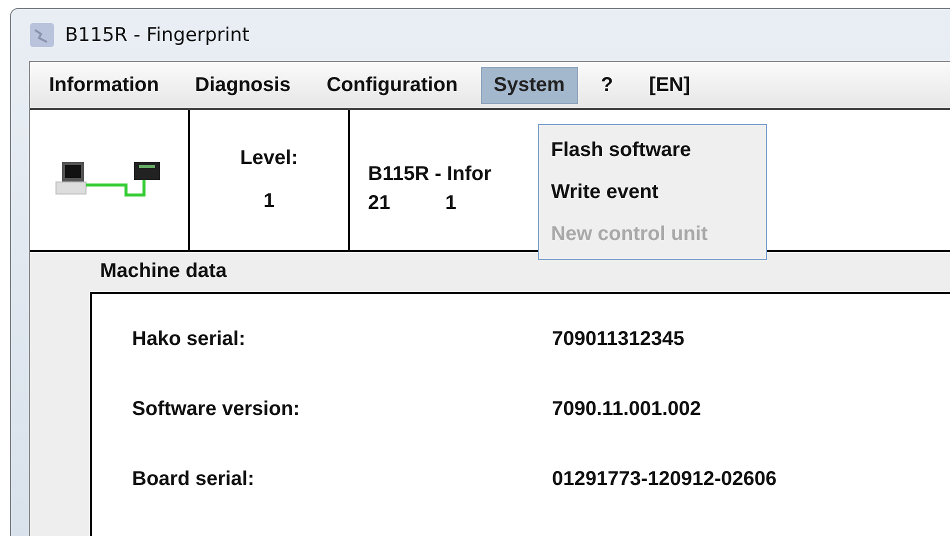  What do you see at coordinates (665, 479) in the screenshot?
I see `field-value: 01291773-120912-02606` at bounding box center [665, 479].